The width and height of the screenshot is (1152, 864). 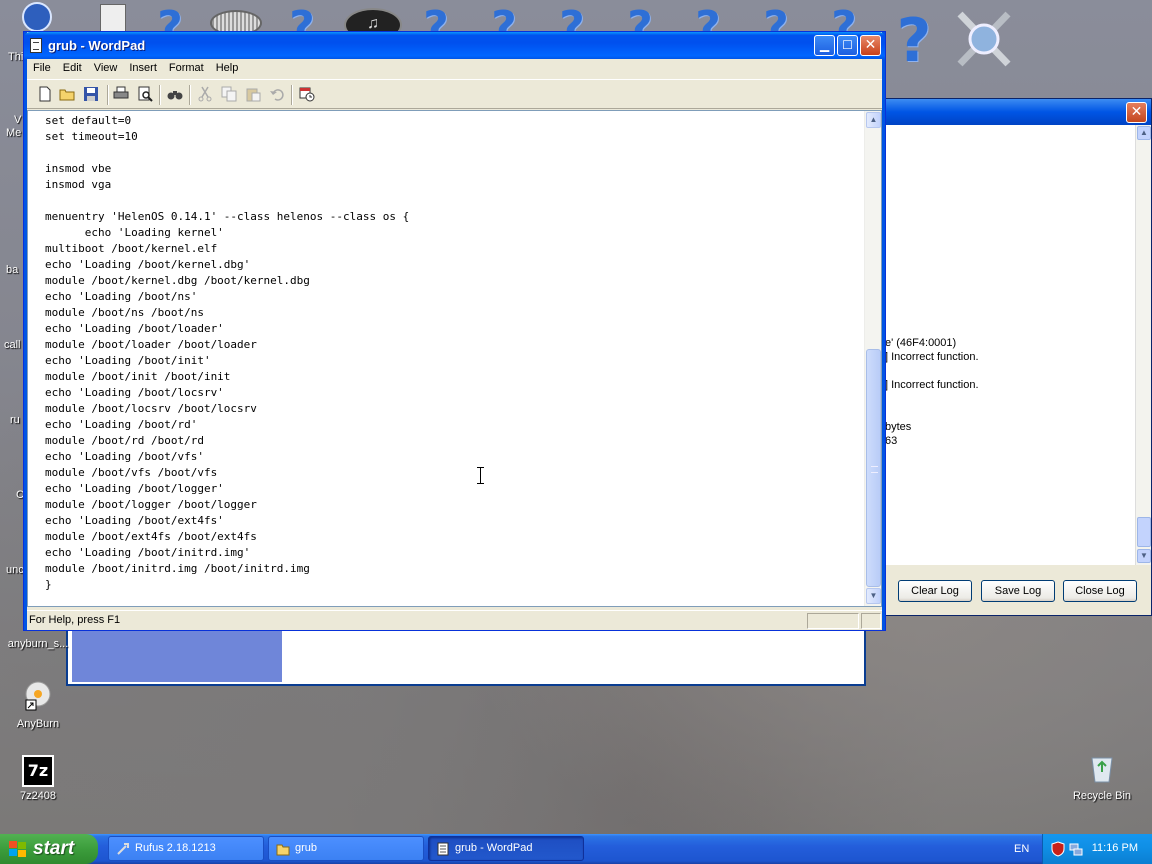 What do you see at coordinates (914, 41) in the screenshot?
I see `help-icon: ?` at bounding box center [914, 41].